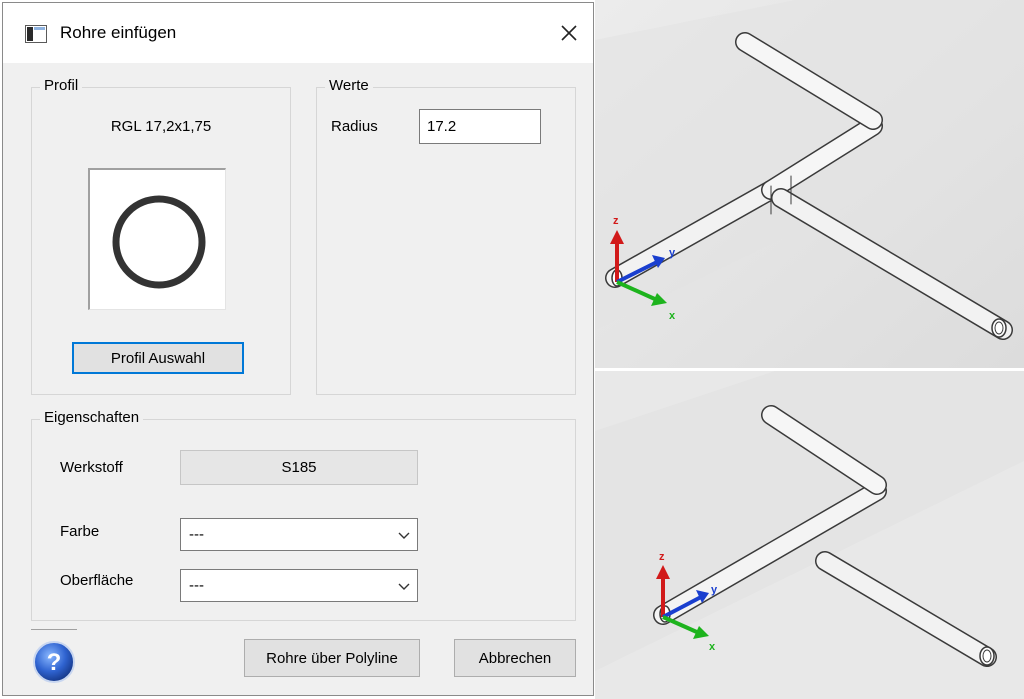  Describe the element at coordinates (80, 531) in the screenshot. I see `color-label: Farbe` at that location.